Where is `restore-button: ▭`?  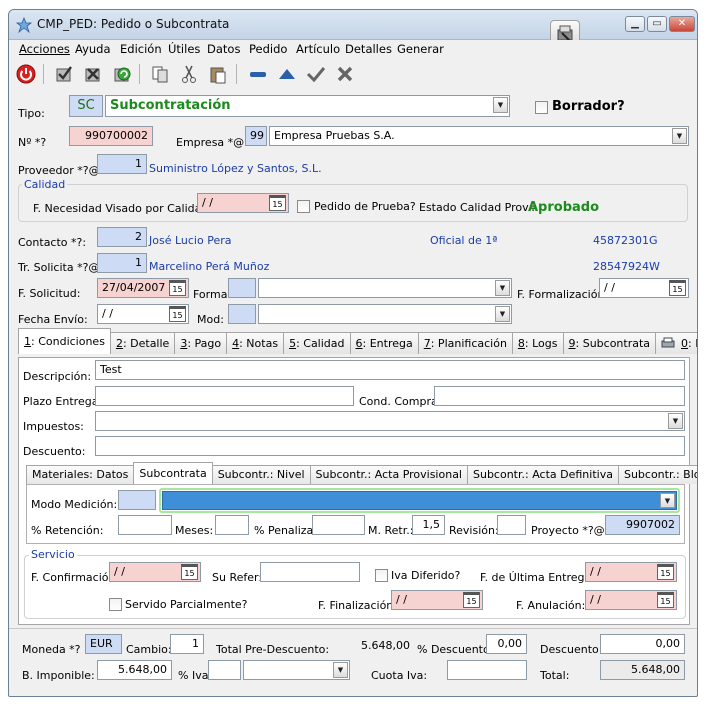 restore-button: ▭ is located at coordinates (657, 24).